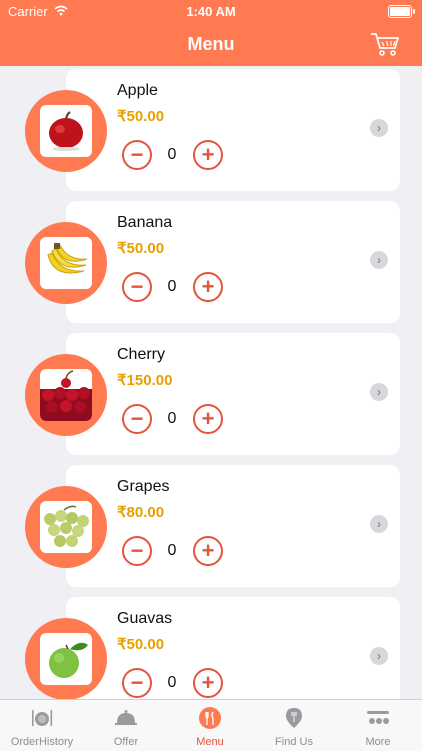 This screenshot has width=422, height=751. I want to click on grapes-image-icon, so click(66, 526).